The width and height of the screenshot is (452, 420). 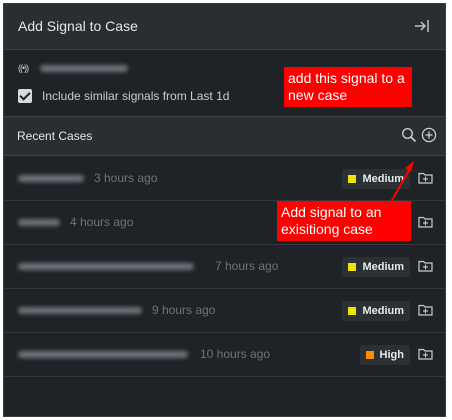 I want to click on case-time: 7 hours ago, so click(x=247, y=266).